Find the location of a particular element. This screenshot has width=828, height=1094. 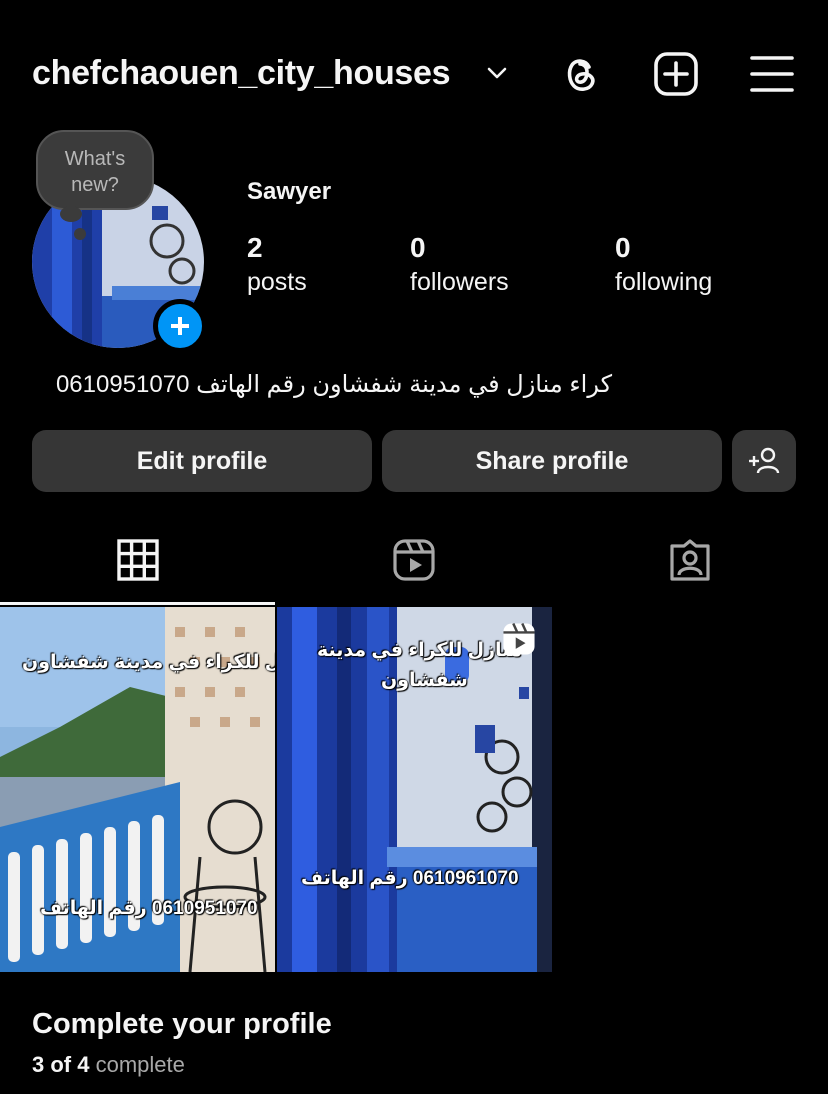

share-profile-button: Share profile is located at coordinates (552, 461).